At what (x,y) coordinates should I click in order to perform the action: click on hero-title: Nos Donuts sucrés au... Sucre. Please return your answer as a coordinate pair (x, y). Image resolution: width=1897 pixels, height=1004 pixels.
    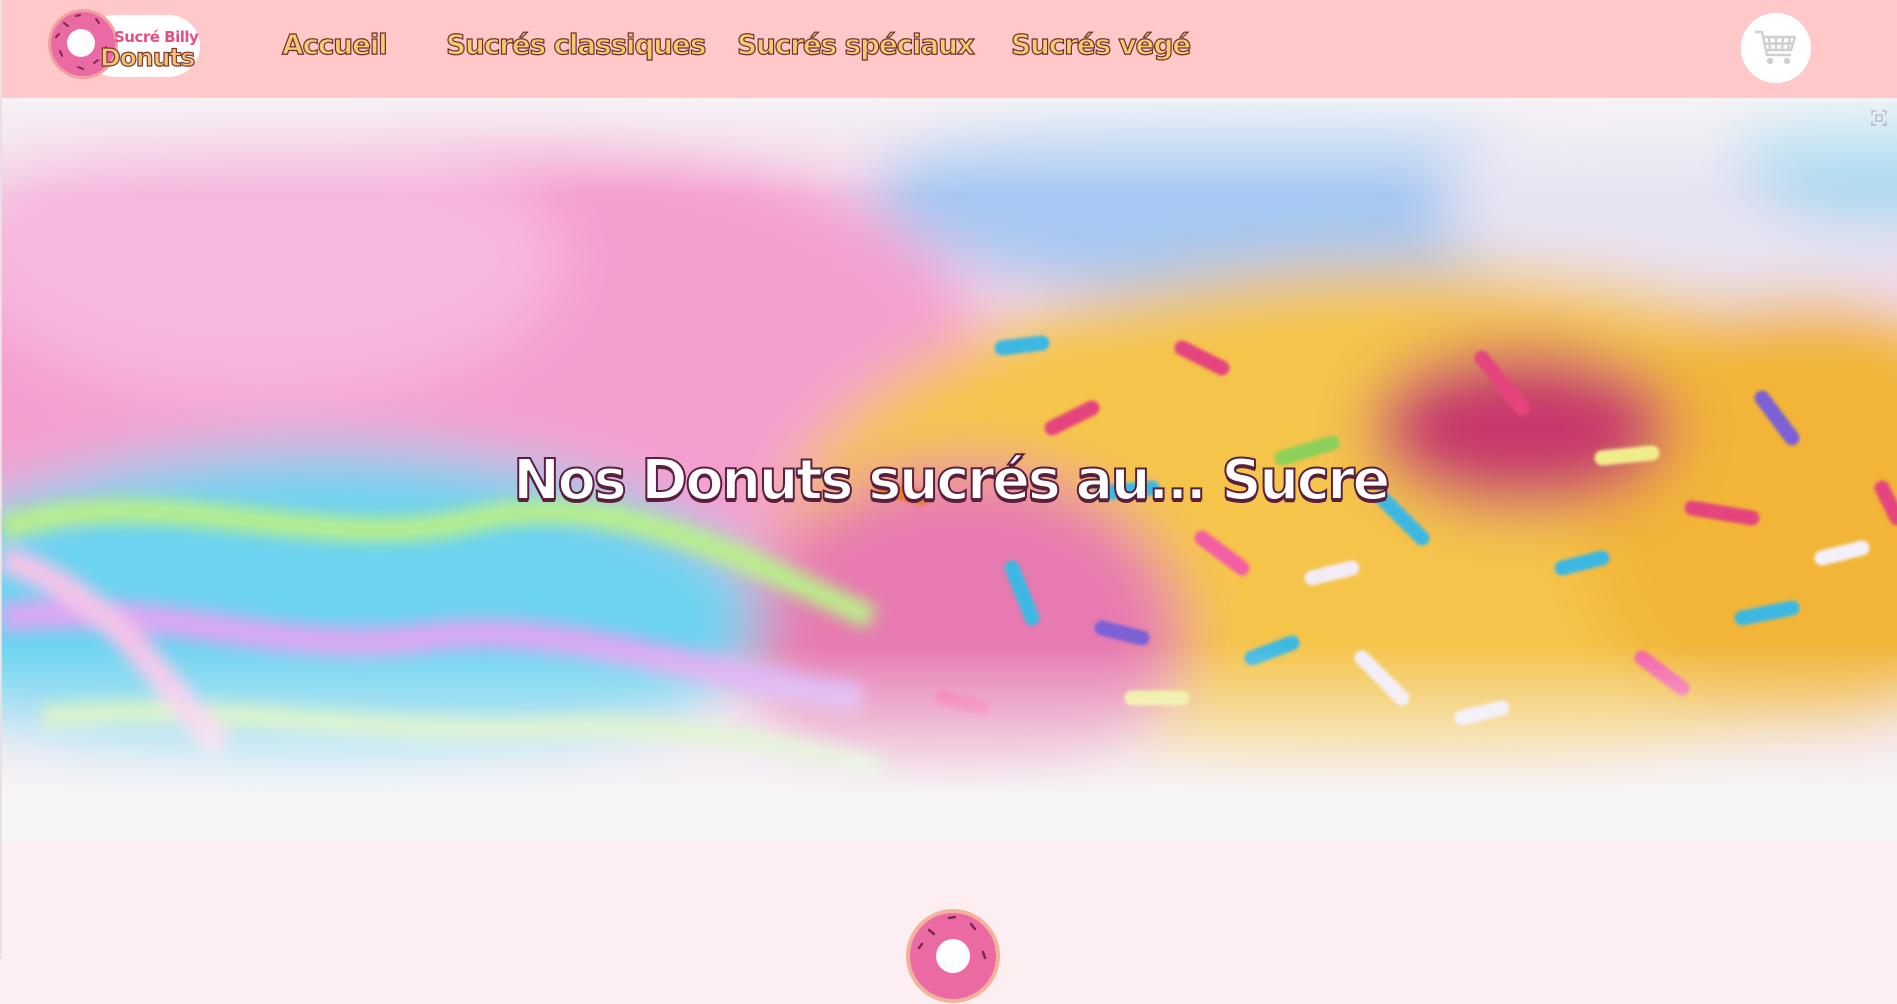
    Looking at the image, I should click on (951, 480).